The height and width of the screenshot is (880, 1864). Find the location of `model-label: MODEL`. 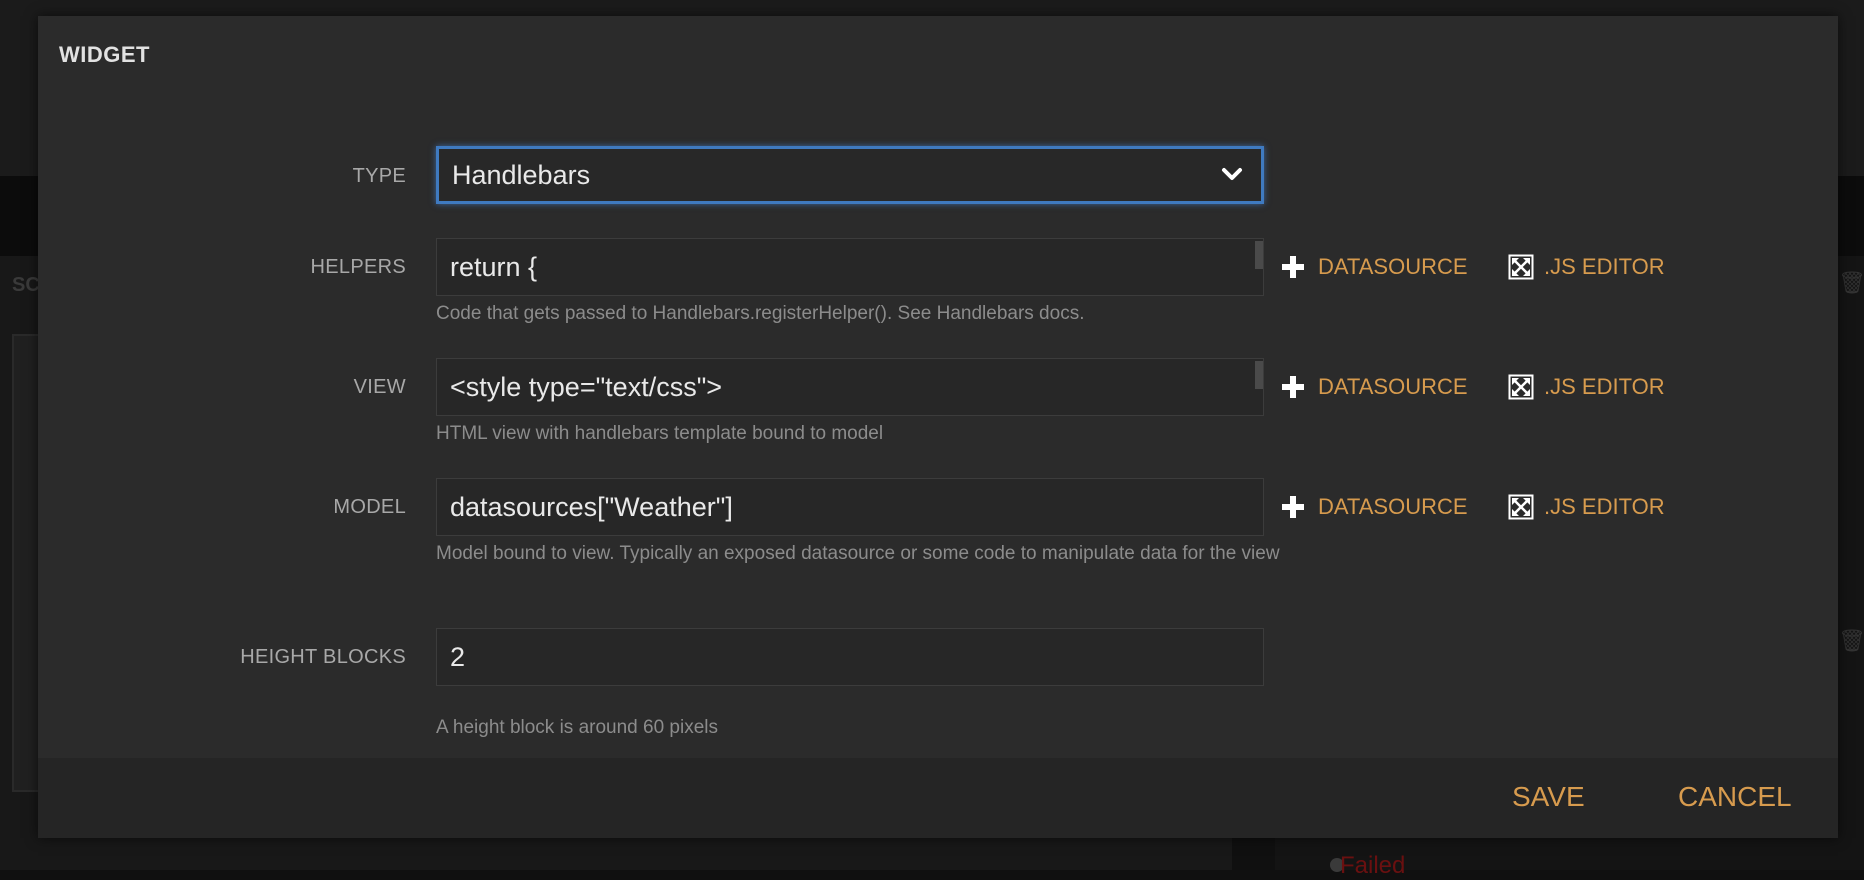

model-label: MODEL is located at coordinates (369, 507).